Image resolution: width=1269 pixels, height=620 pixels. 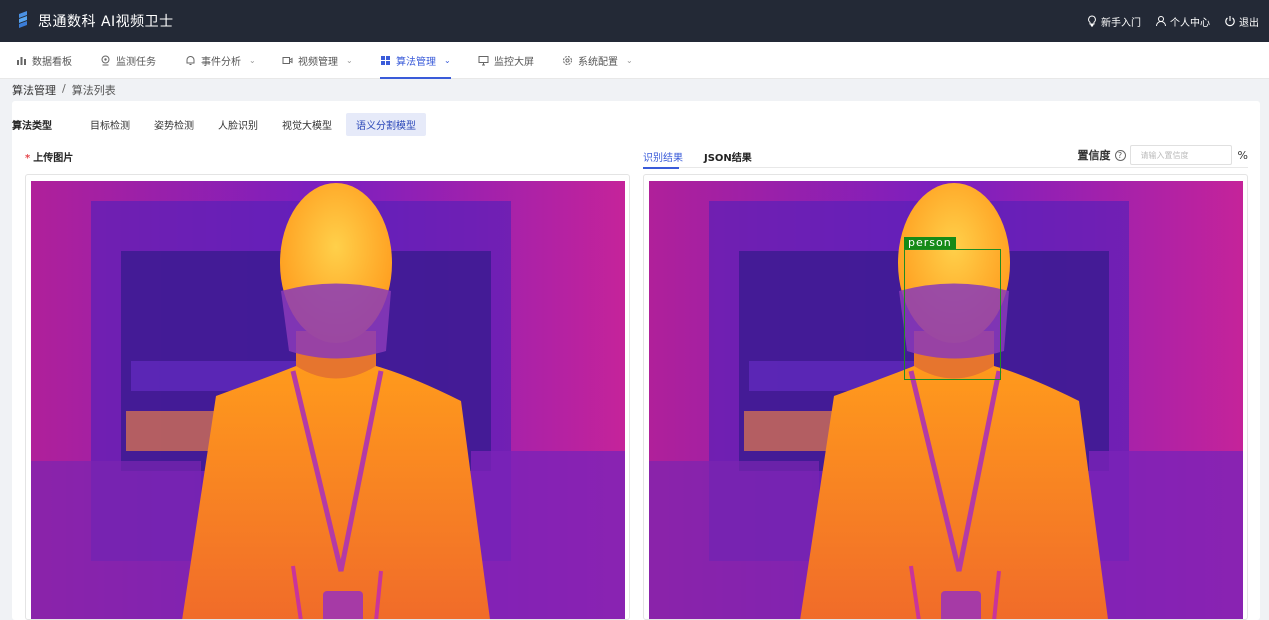 I want to click on bar-chart-icon, so click(x=21, y=61).